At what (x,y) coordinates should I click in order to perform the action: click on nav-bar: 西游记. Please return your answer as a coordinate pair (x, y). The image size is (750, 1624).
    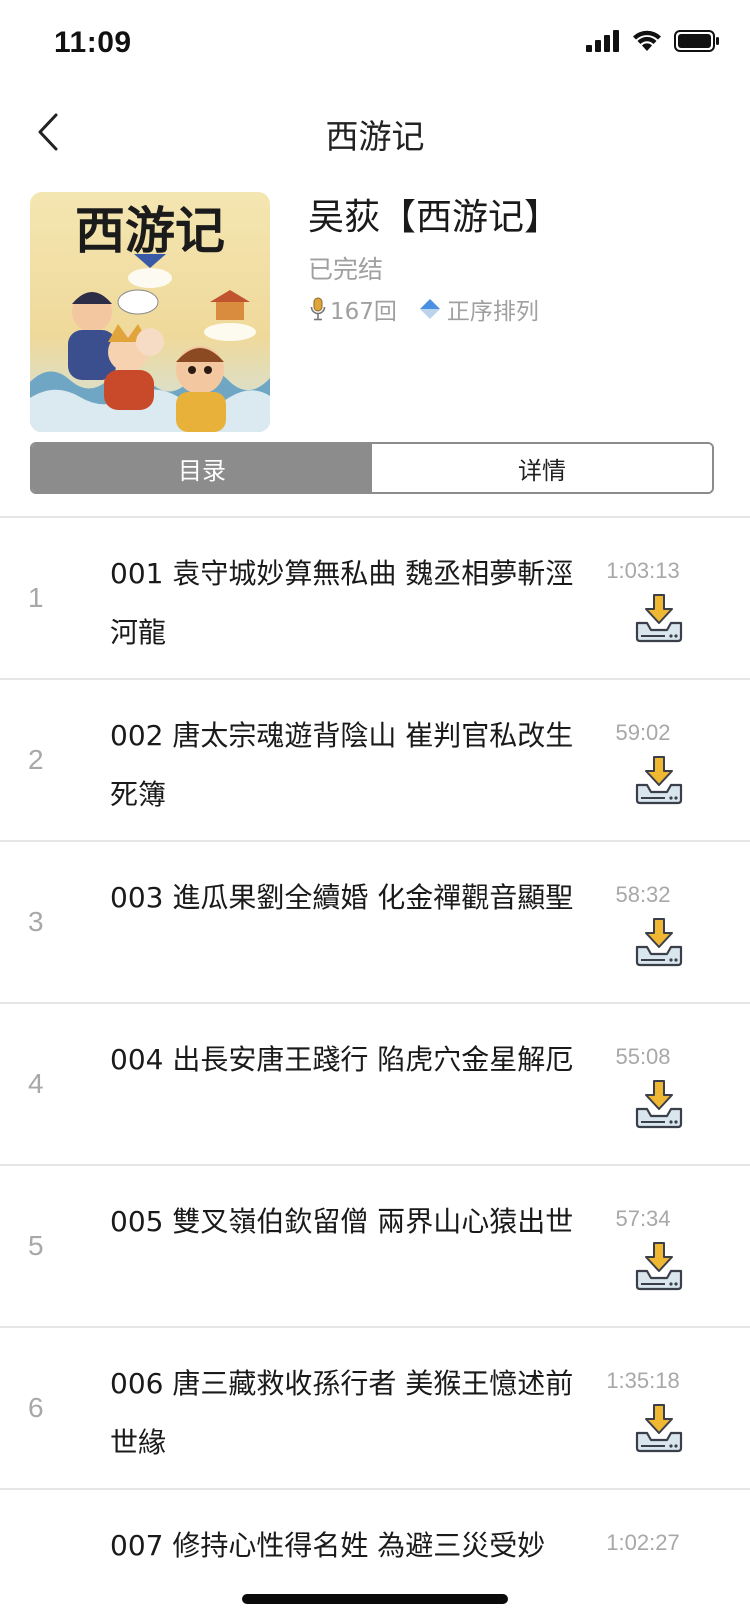
    Looking at the image, I should click on (375, 132).